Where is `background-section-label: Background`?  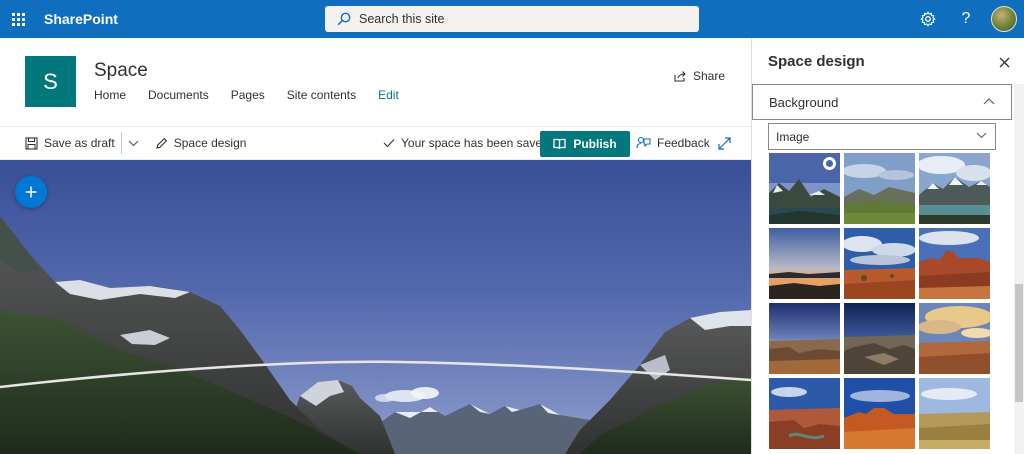 background-section-label: Background is located at coordinates (804, 102).